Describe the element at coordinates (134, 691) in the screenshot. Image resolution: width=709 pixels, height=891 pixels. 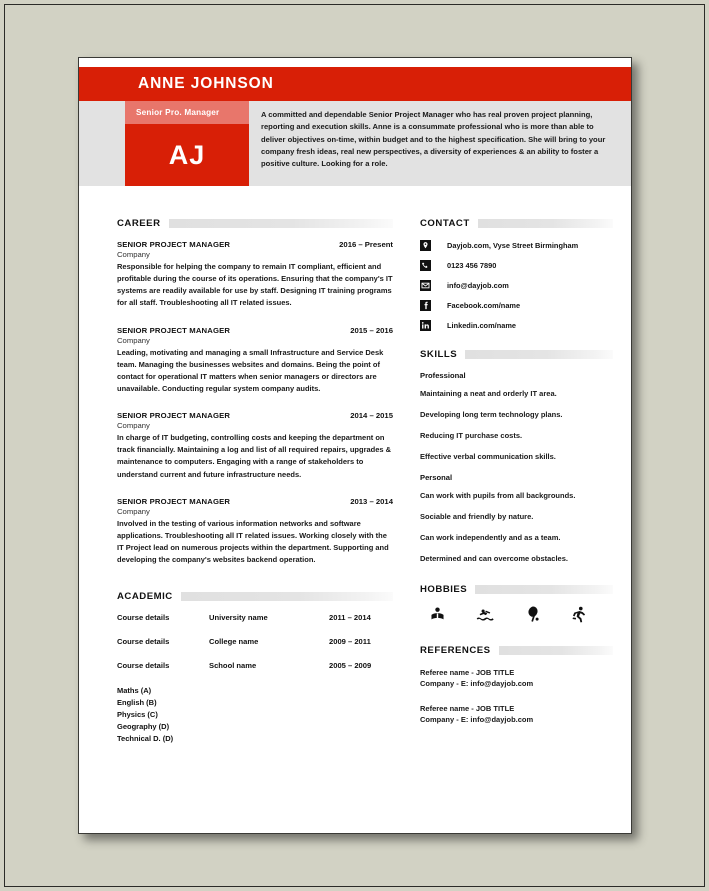
I see `grade-item: Maths (A)` at that location.